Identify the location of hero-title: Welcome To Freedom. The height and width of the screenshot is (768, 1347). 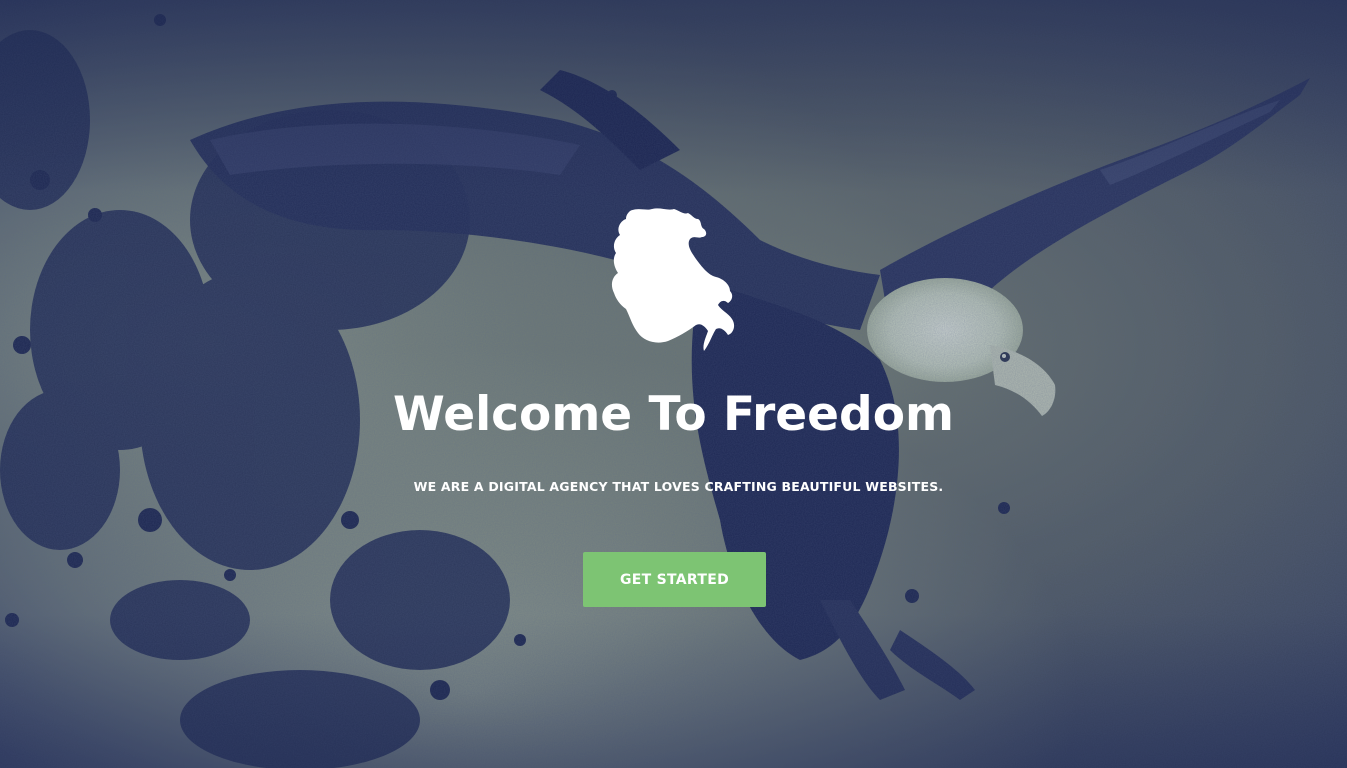
(673, 414).